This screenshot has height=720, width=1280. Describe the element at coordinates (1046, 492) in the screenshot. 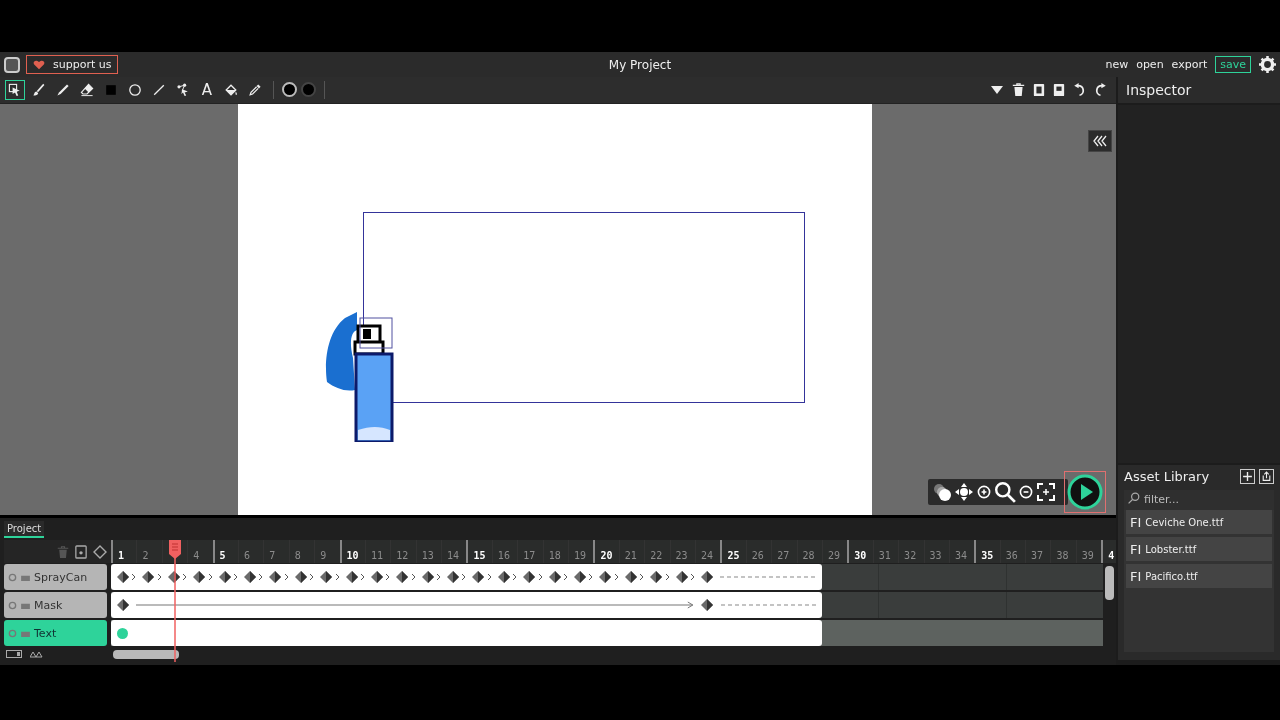

I see `fit-button` at that location.